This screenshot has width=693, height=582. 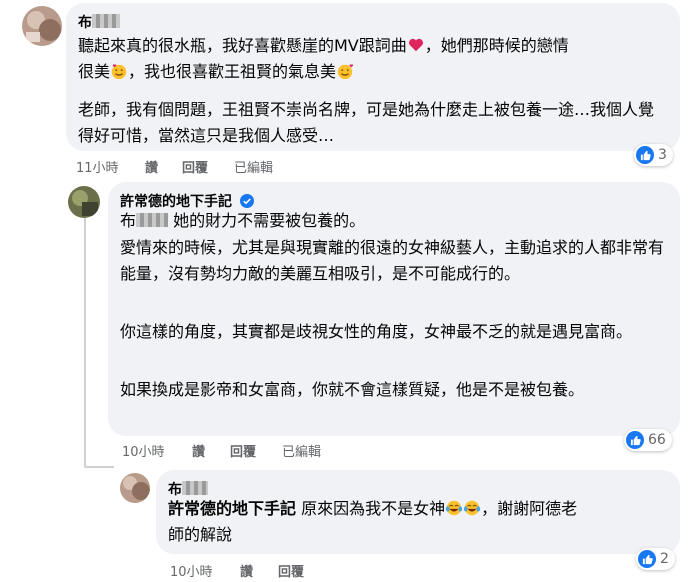 What do you see at coordinates (246, 201) in the screenshot?
I see `verified-badge-icon` at bounding box center [246, 201].